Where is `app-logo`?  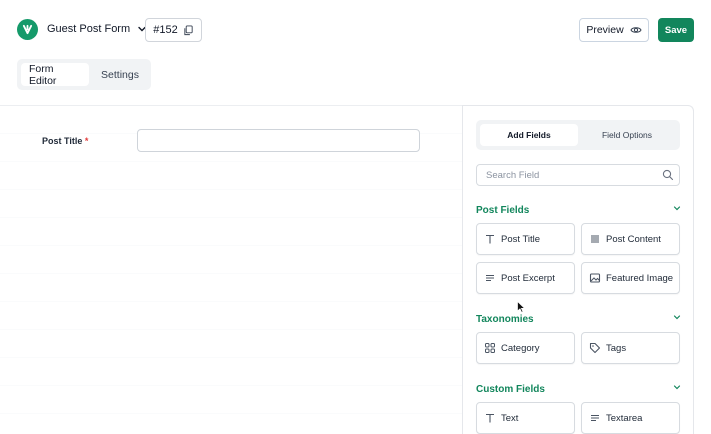 app-logo is located at coordinates (27, 29).